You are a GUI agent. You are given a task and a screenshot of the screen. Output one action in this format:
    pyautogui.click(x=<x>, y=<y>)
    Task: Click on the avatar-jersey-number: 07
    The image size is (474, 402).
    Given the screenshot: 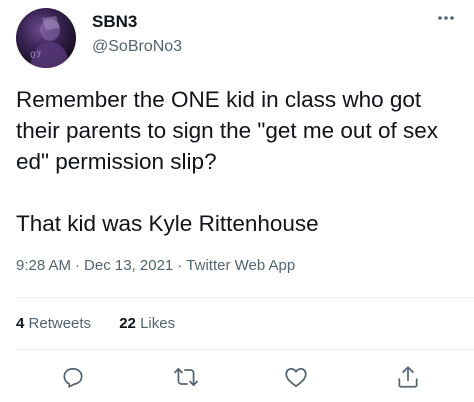 What is the action you would take?
    pyautogui.click(x=35, y=56)
    